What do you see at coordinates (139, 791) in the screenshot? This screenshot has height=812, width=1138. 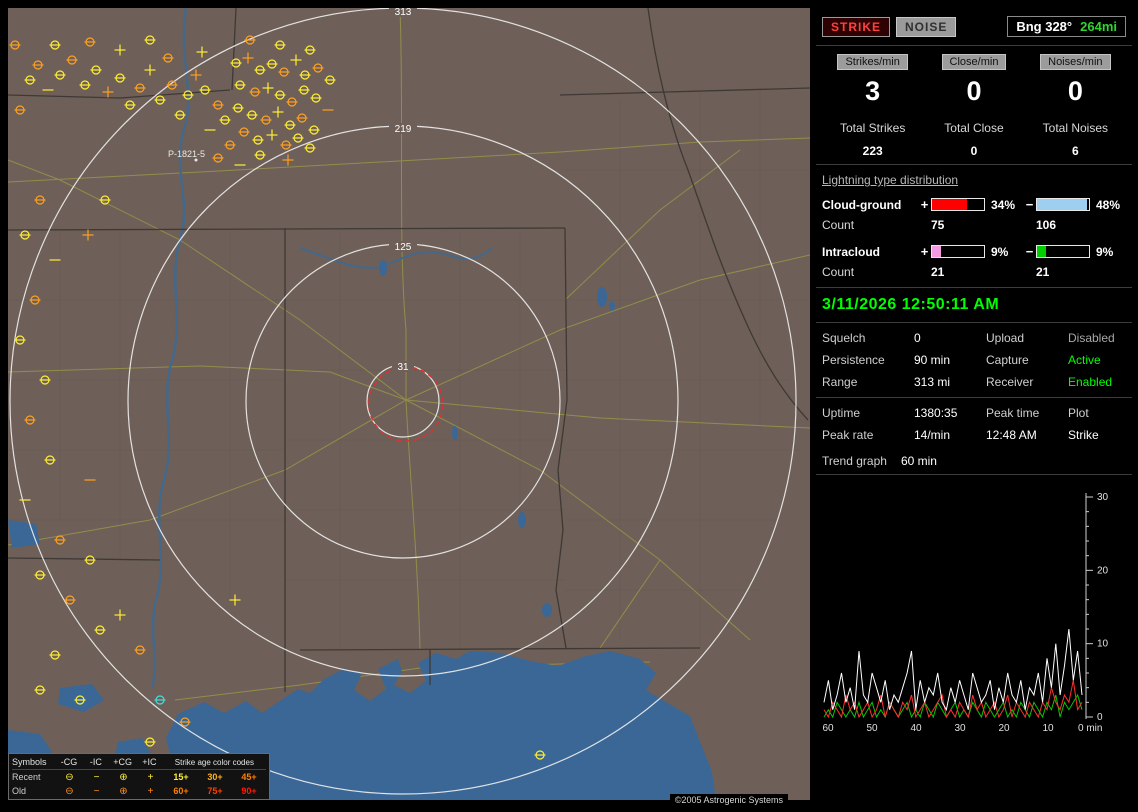 I see `legend-row-old: Old ⊖ − ⊕ + 60+ 75+ 90+` at bounding box center [139, 791].